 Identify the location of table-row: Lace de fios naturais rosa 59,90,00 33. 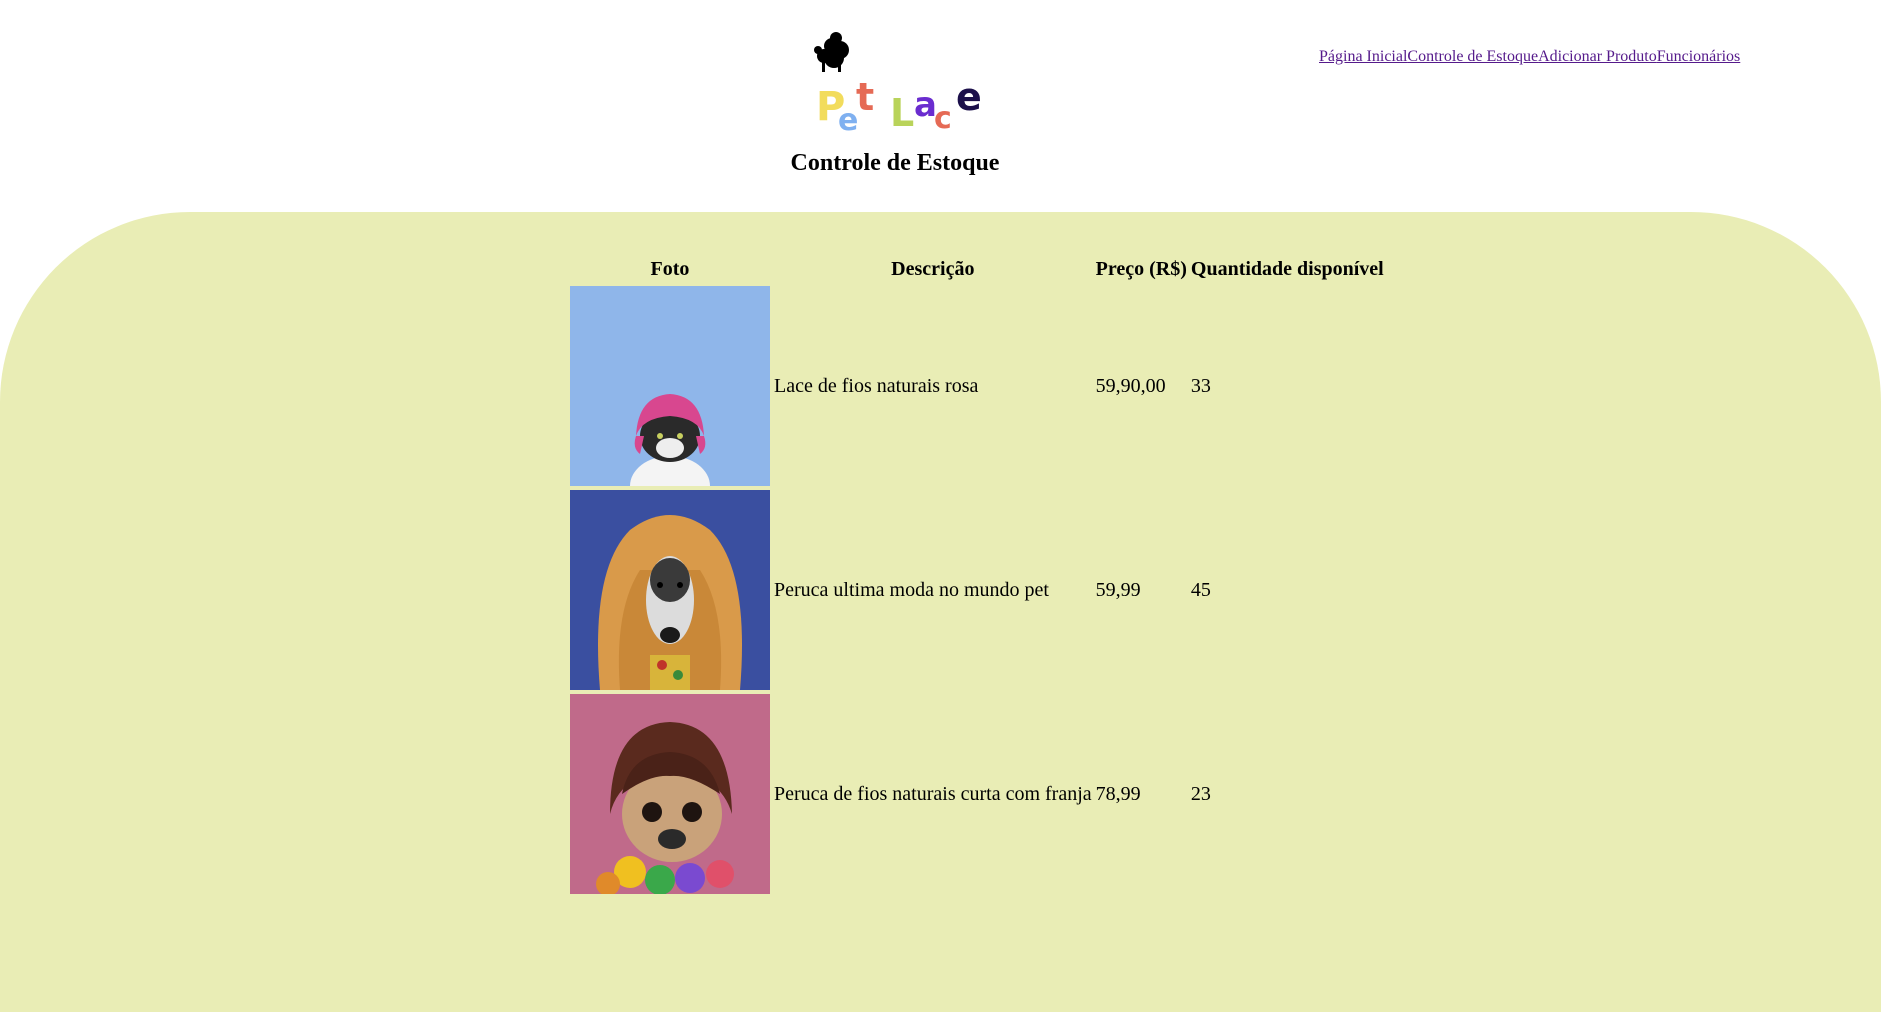
(977, 386).